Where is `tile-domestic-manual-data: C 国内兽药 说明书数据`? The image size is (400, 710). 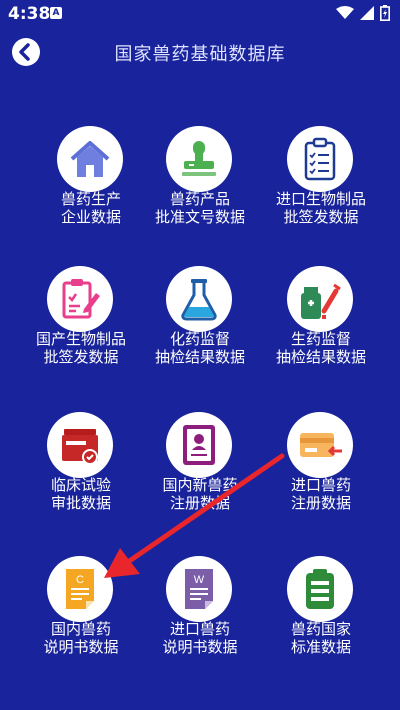
tile-domestic-manual-data: C 国内兽药 说明书数据 is located at coordinates (81, 608).